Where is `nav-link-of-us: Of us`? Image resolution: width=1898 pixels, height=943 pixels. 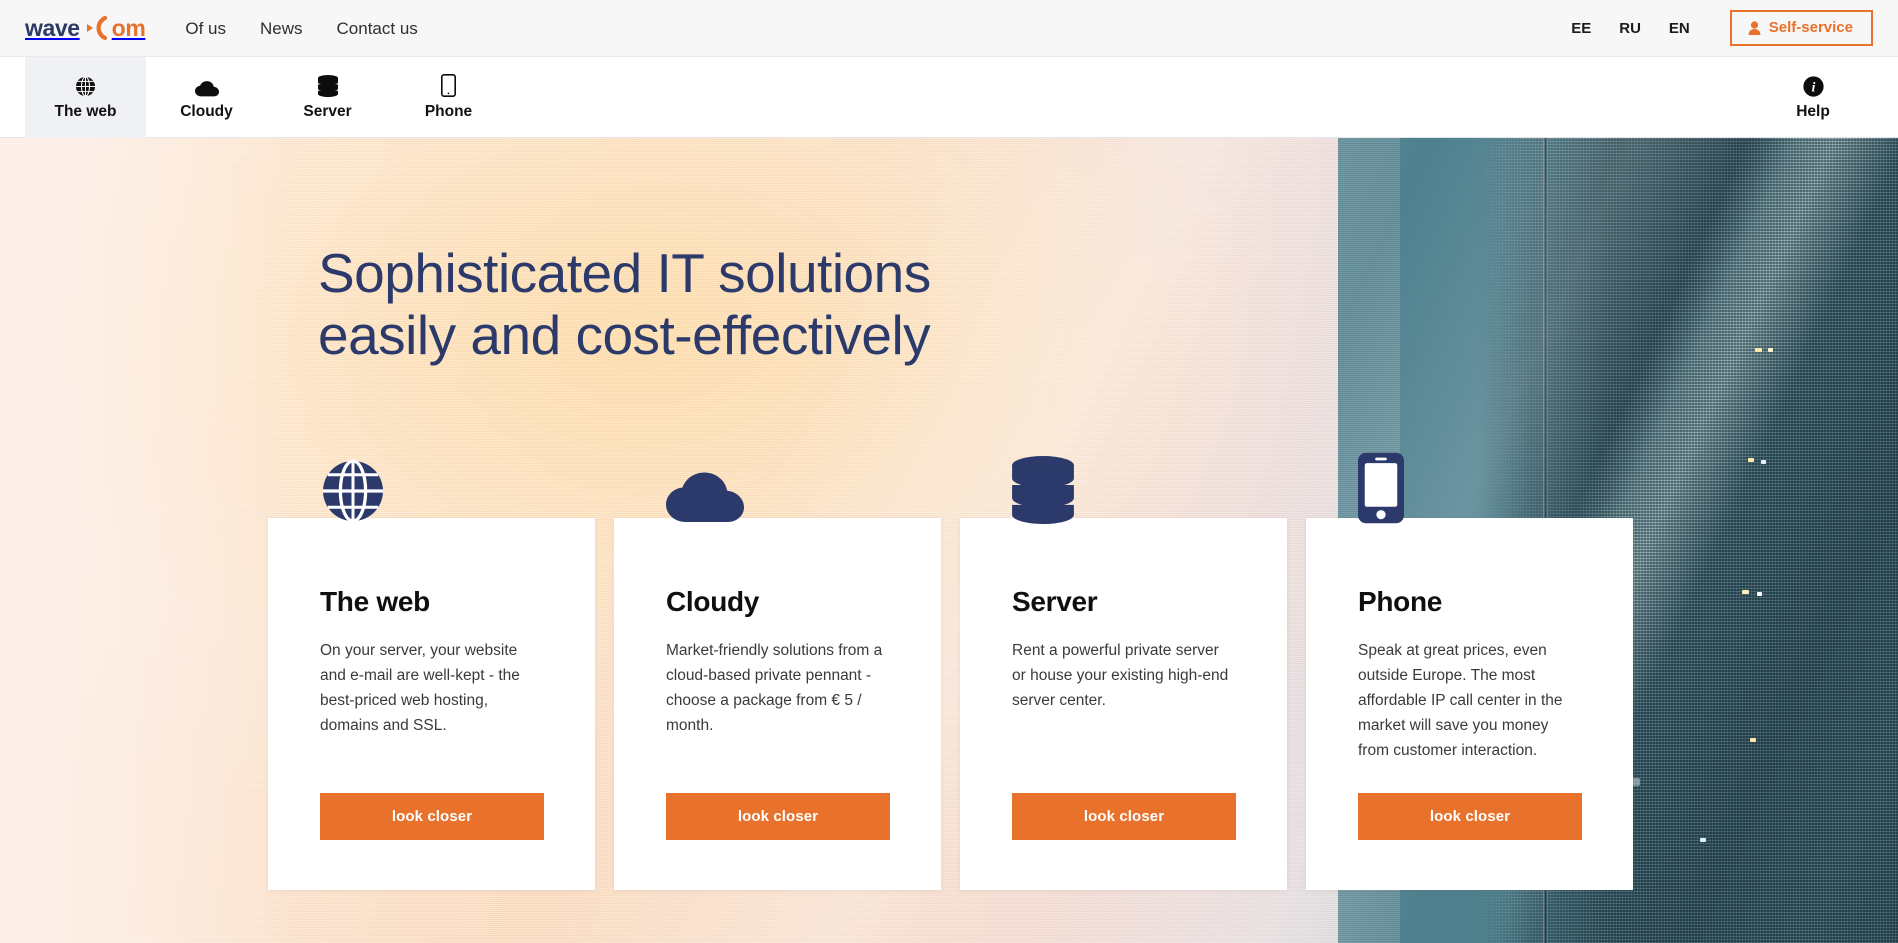 nav-link-of-us: Of us is located at coordinates (205, 28).